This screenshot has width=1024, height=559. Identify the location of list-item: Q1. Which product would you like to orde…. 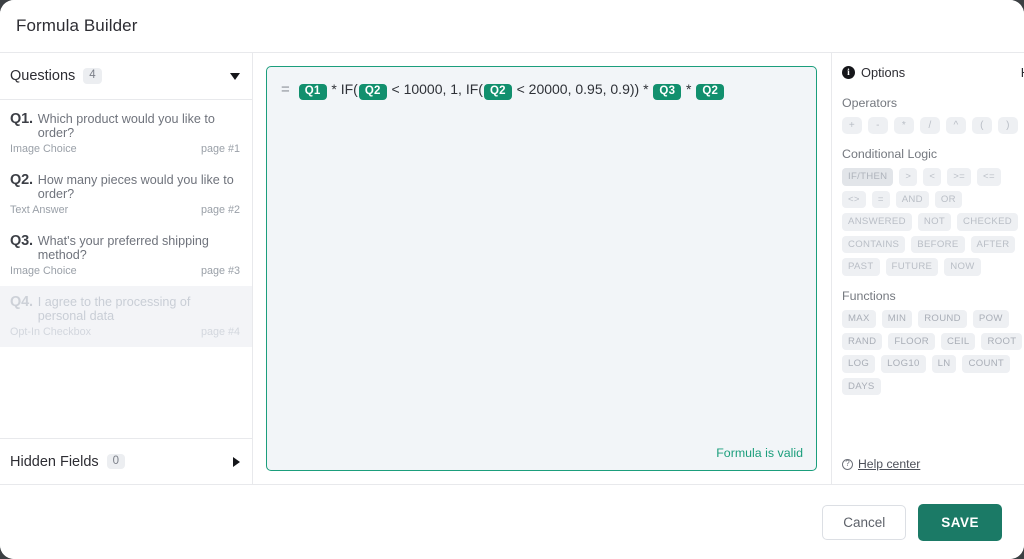
(126, 133).